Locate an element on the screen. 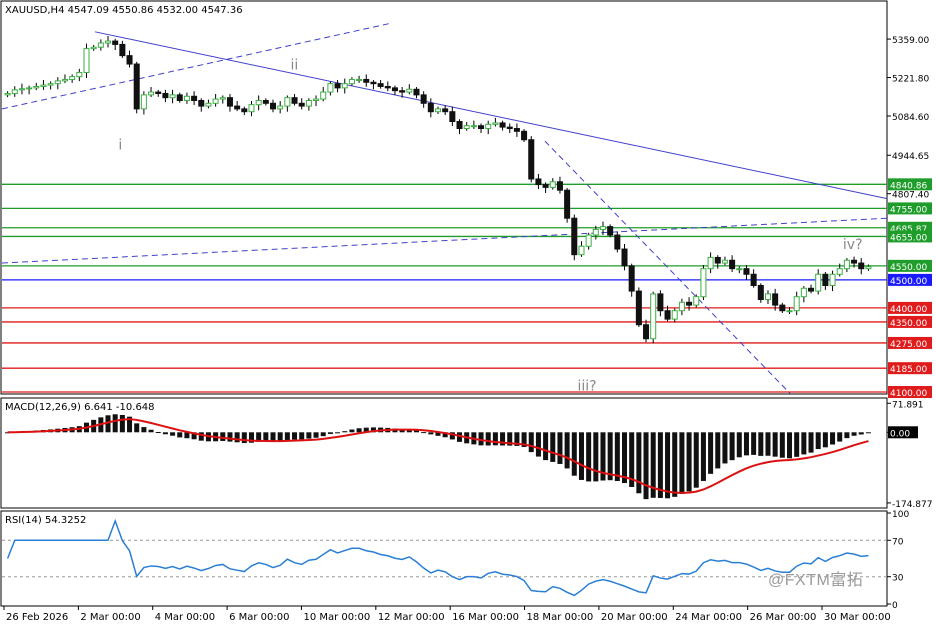 Image resolution: width=936 pixels, height=628 pixels. price-tick-label: 5359.00 is located at coordinates (910, 41).